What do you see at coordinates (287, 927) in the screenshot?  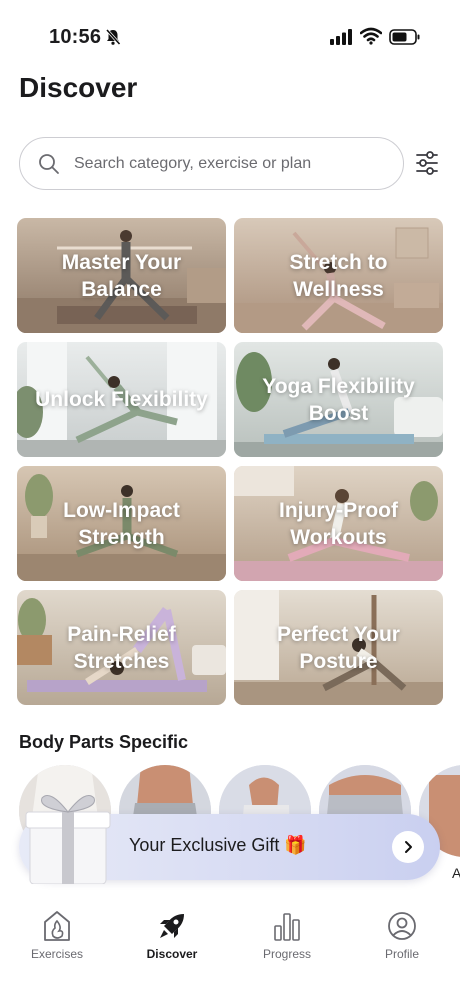 I see `bar-chart-icon` at bounding box center [287, 927].